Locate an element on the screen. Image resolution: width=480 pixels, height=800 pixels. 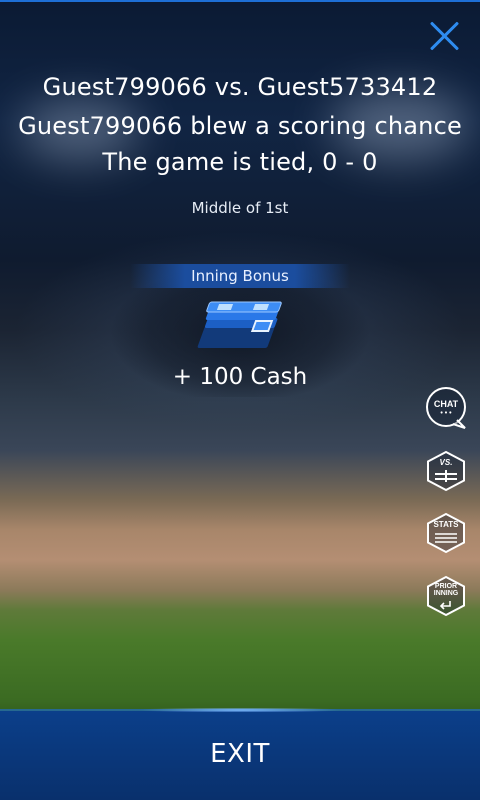
bonus-amount: + 100 Cash is located at coordinates (240, 377).